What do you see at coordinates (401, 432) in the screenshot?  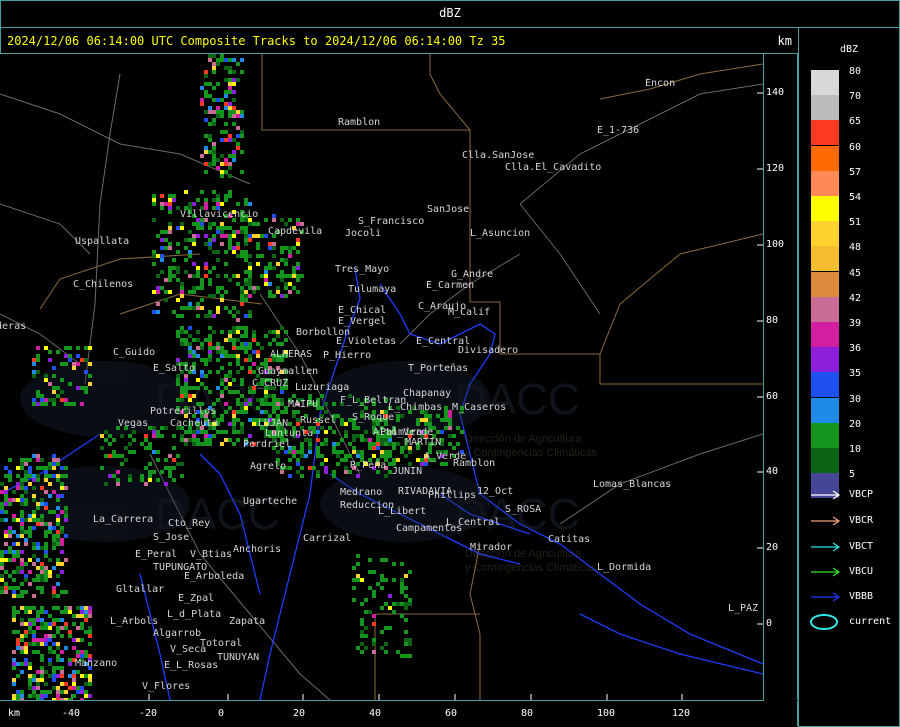 I see `place-label: Palmira` at bounding box center [401, 432].